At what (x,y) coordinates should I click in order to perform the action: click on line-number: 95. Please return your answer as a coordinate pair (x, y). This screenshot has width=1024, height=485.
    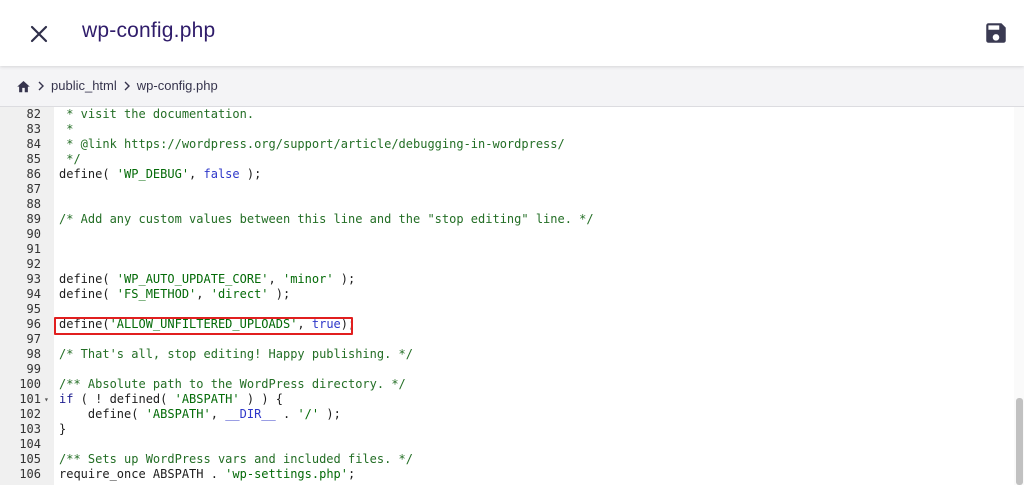
    Looking at the image, I should click on (33, 309).